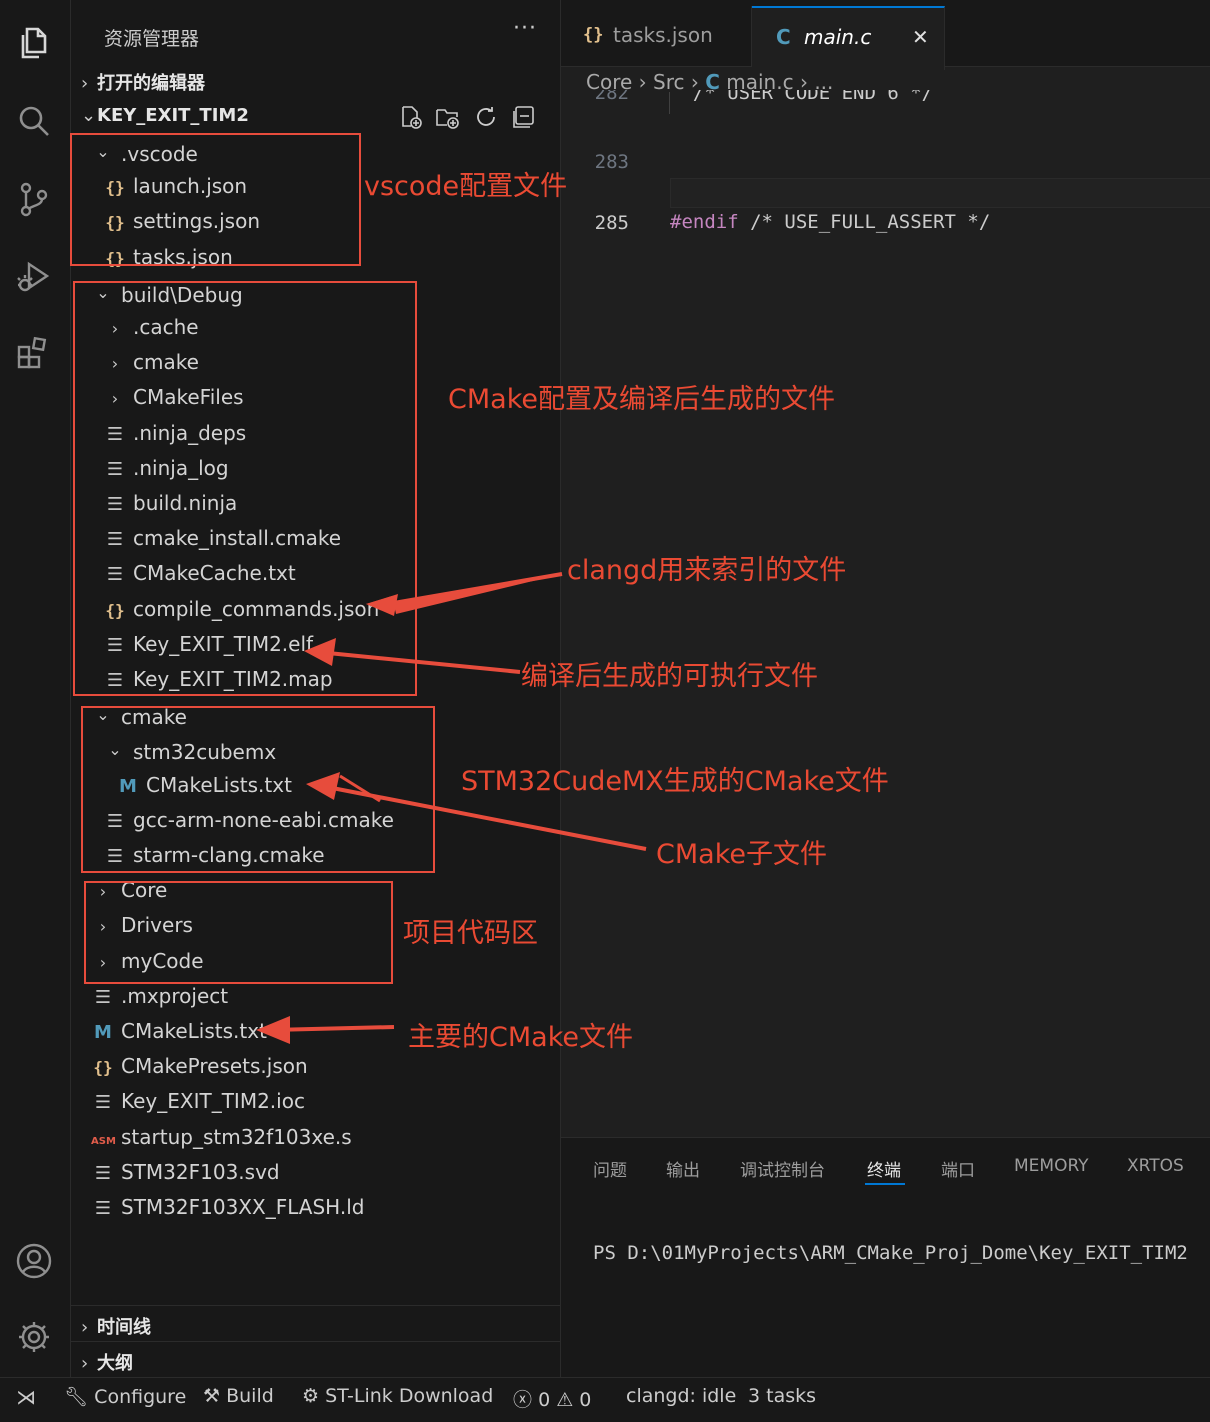 The height and width of the screenshot is (1422, 1210). Describe the element at coordinates (782, 1396) in the screenshot. I see `tasks-status: 3 tasks` at that location.